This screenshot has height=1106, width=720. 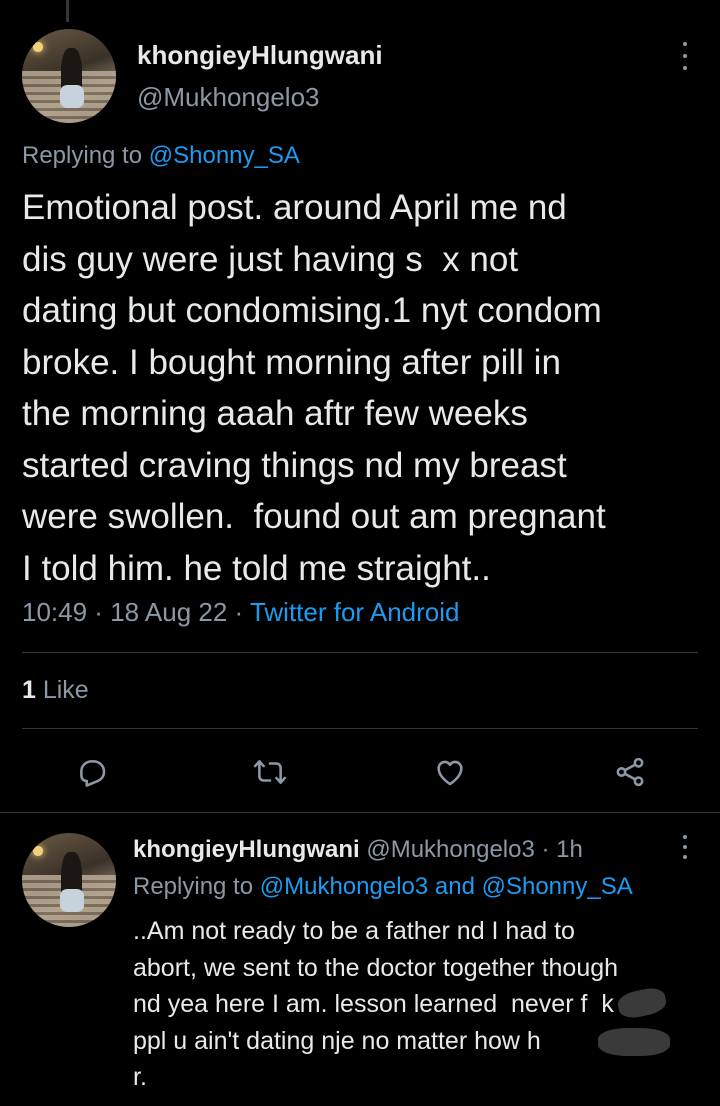 I want to click on reply-avatar, so click(x=69, y=880).